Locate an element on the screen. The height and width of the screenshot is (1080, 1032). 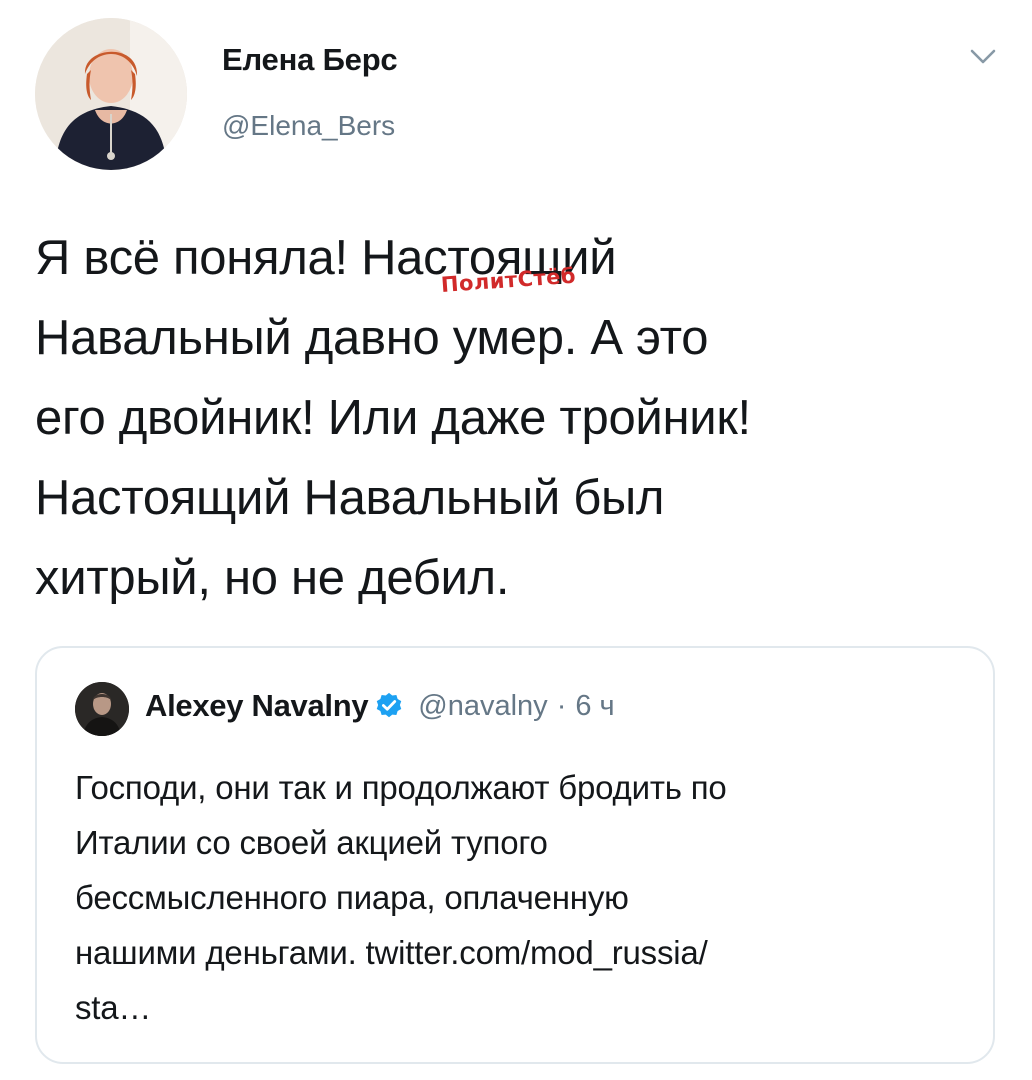
quoted-tweet-header: Alexey Navalny @navalny · 6 ч is located at coordinates (380, 706).